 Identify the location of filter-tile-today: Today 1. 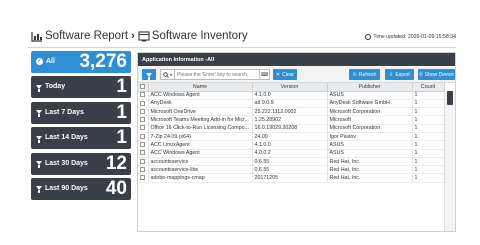
(81, 87).